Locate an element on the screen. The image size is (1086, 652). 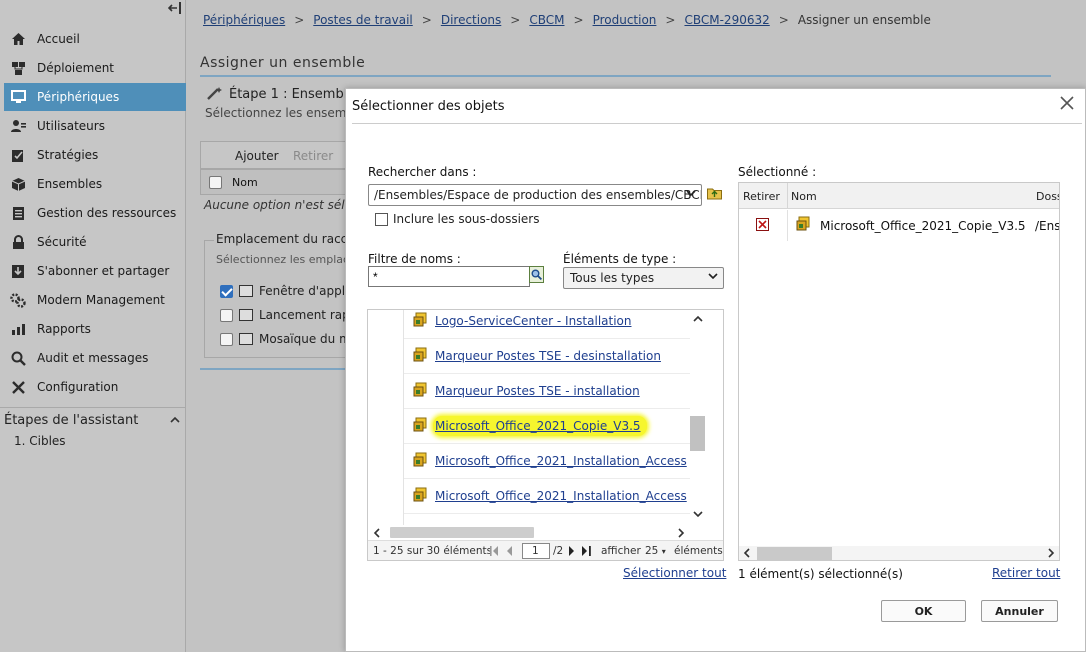
breadcrumb-link: CBCM-290632 is located at coordinates (726, 20).